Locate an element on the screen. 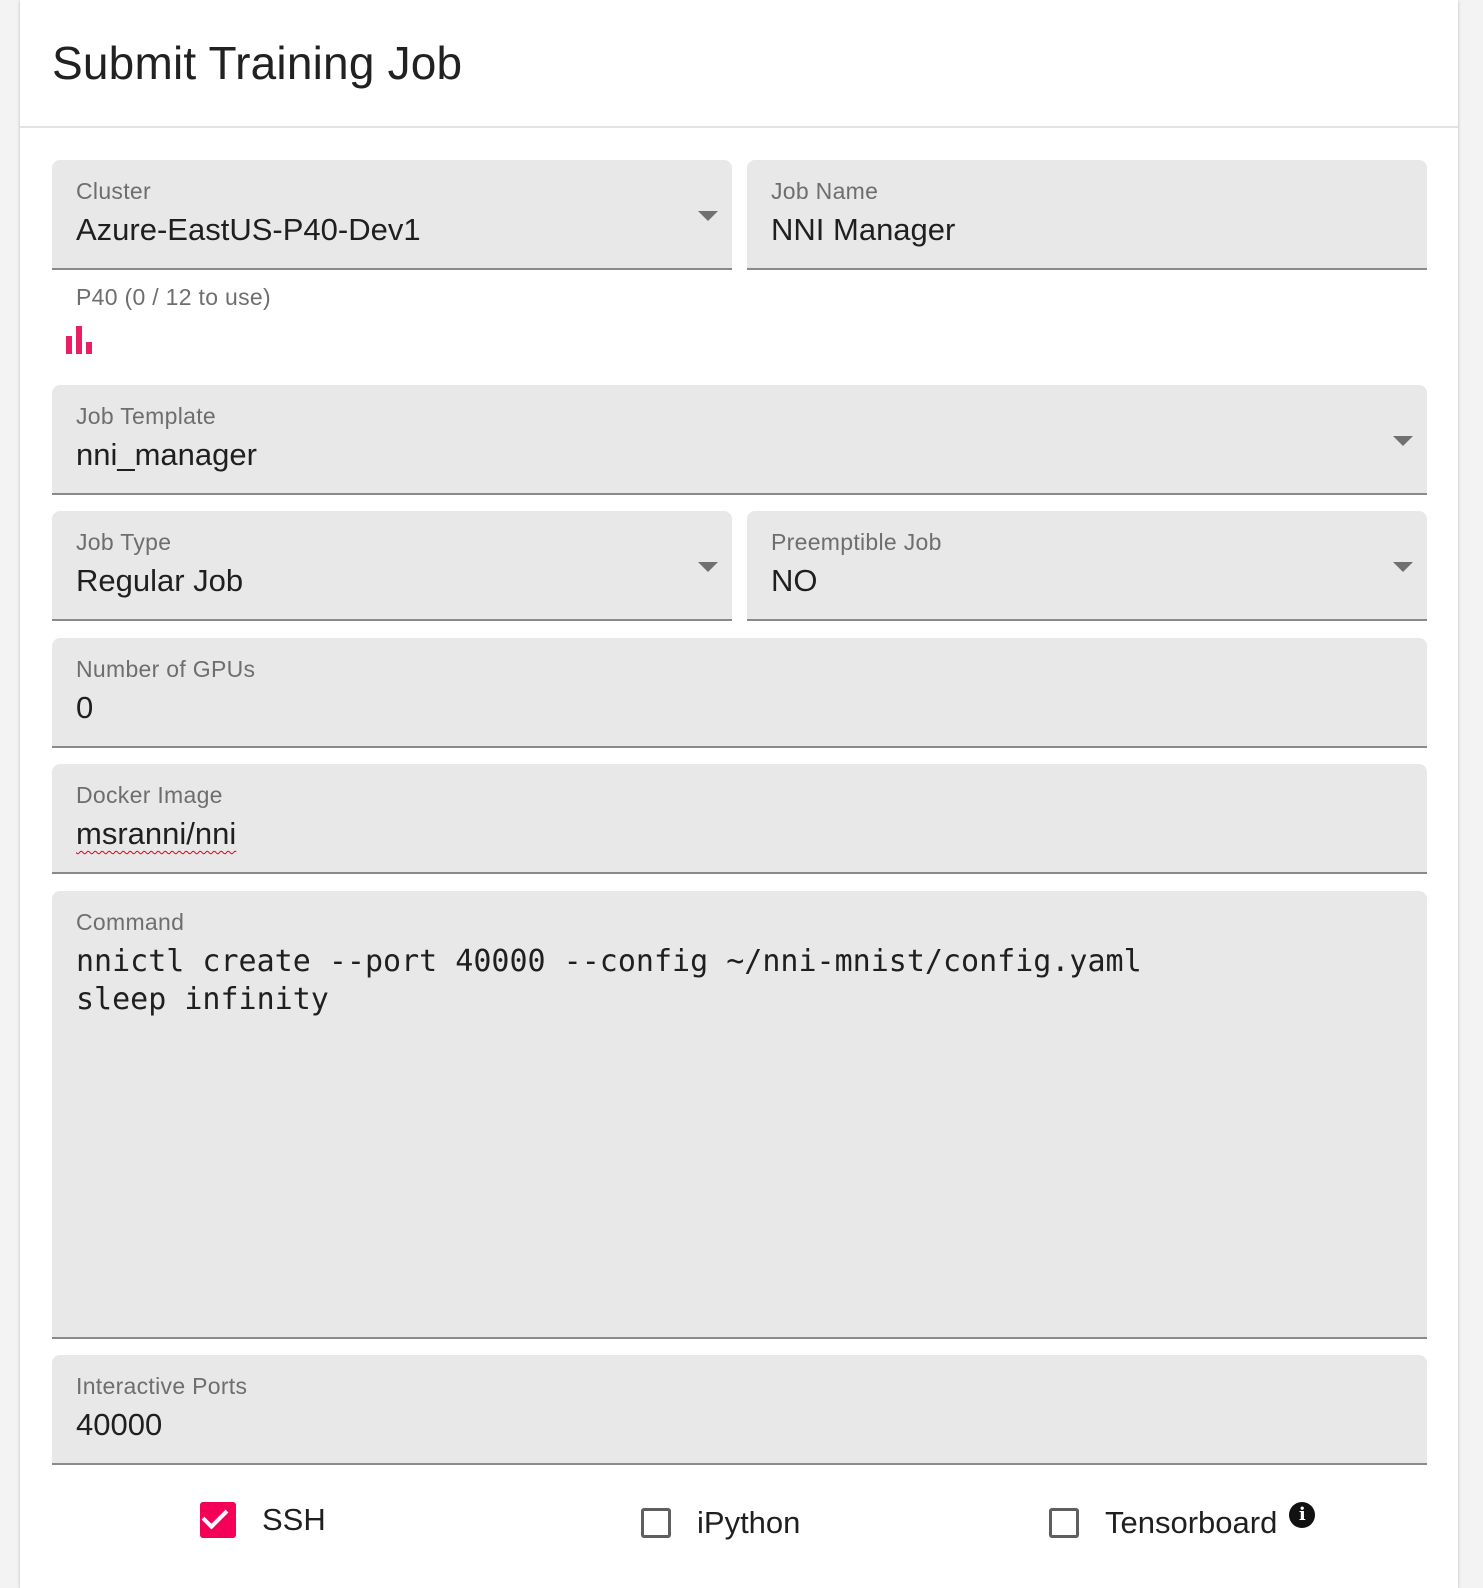  tensorboard-option: Tensorboard i is located at coordinates (1182, 1521).